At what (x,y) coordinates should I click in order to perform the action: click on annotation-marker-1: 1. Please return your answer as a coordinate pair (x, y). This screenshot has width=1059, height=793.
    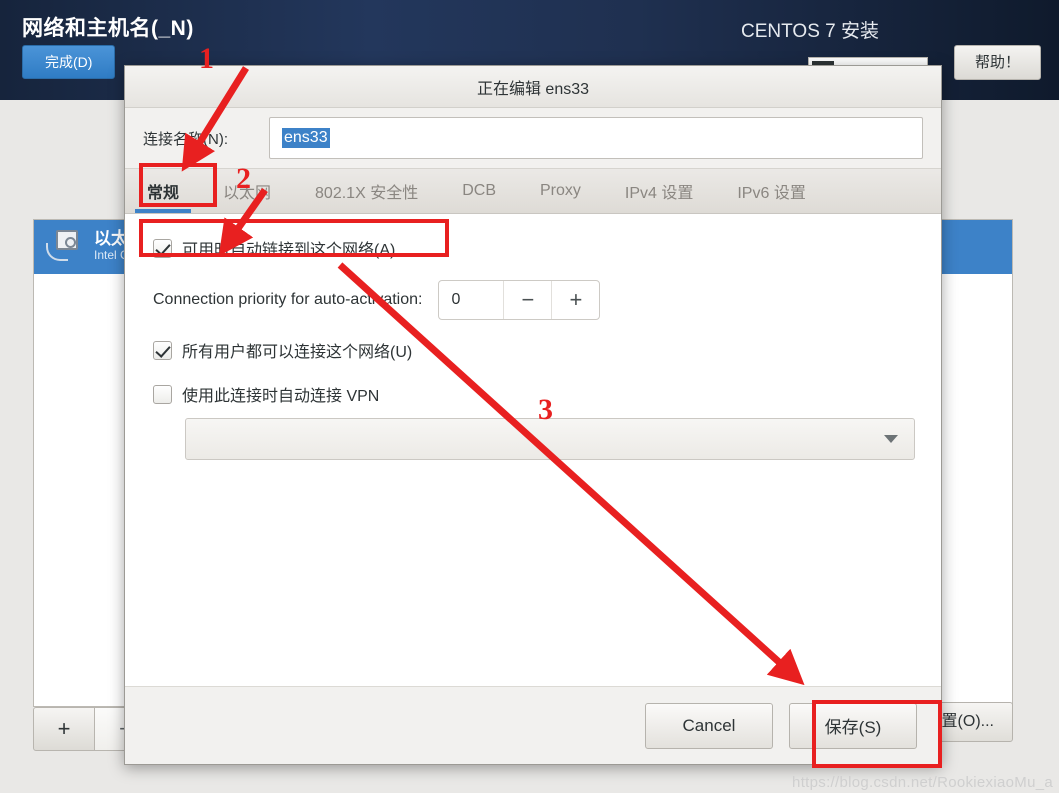
    Looking at the image, I should click on (206, 58).